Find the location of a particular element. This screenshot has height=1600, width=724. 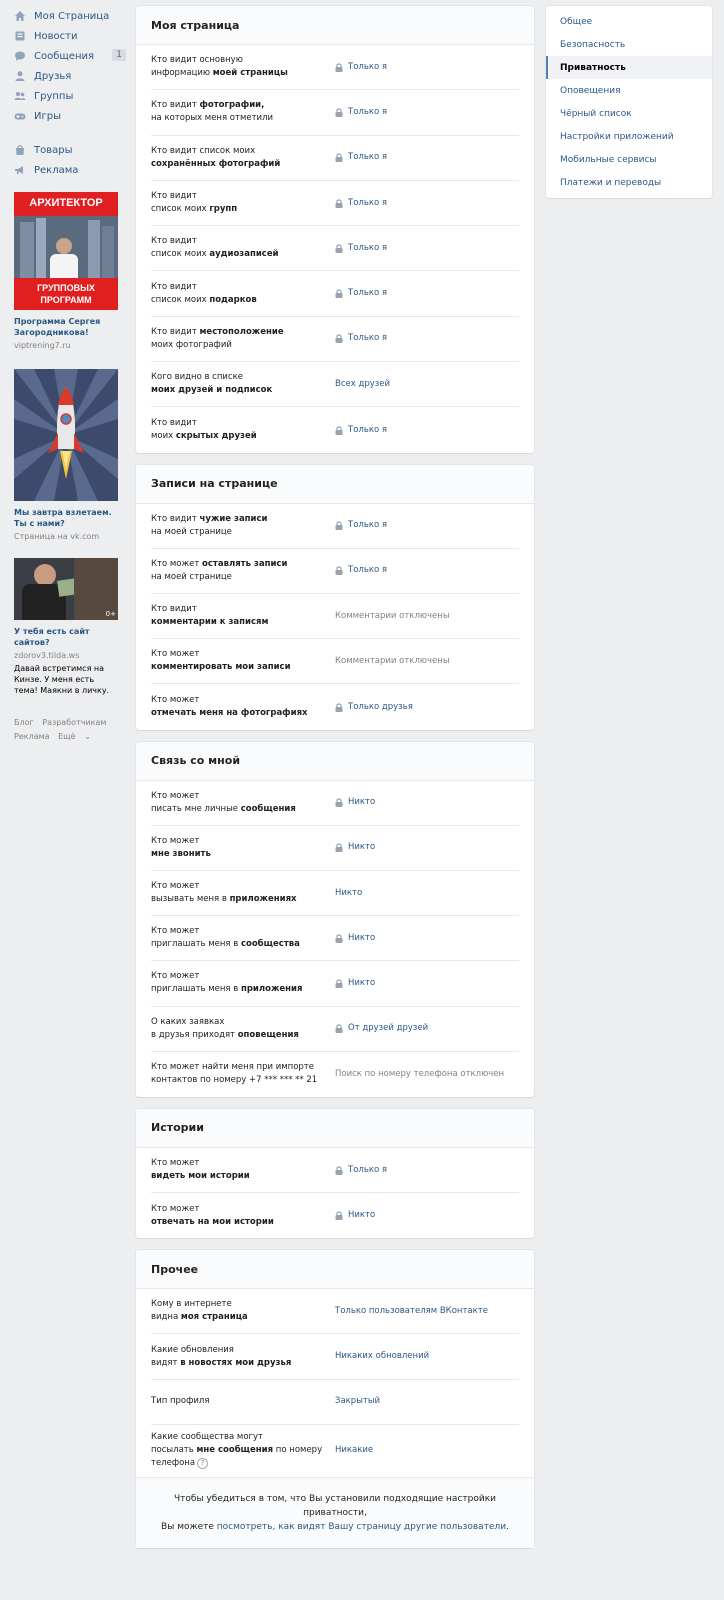

menu-security: Безопасность is located at coordinates (629, 44).